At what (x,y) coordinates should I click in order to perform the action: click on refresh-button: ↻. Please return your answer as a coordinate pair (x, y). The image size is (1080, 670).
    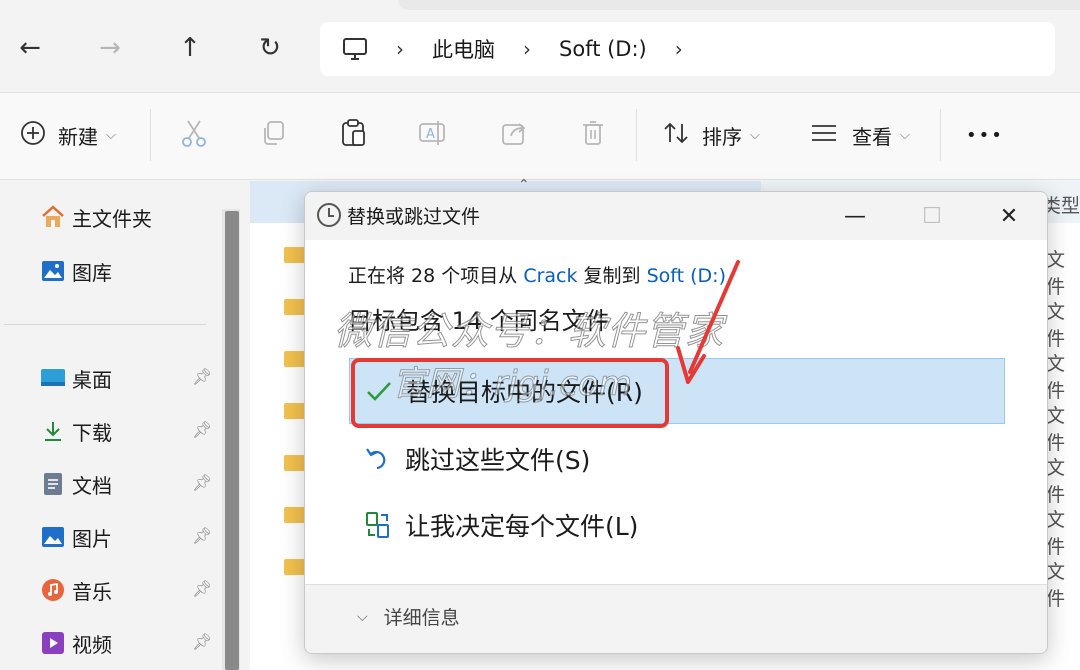
    Looking at the image, I should click on (270, 48).